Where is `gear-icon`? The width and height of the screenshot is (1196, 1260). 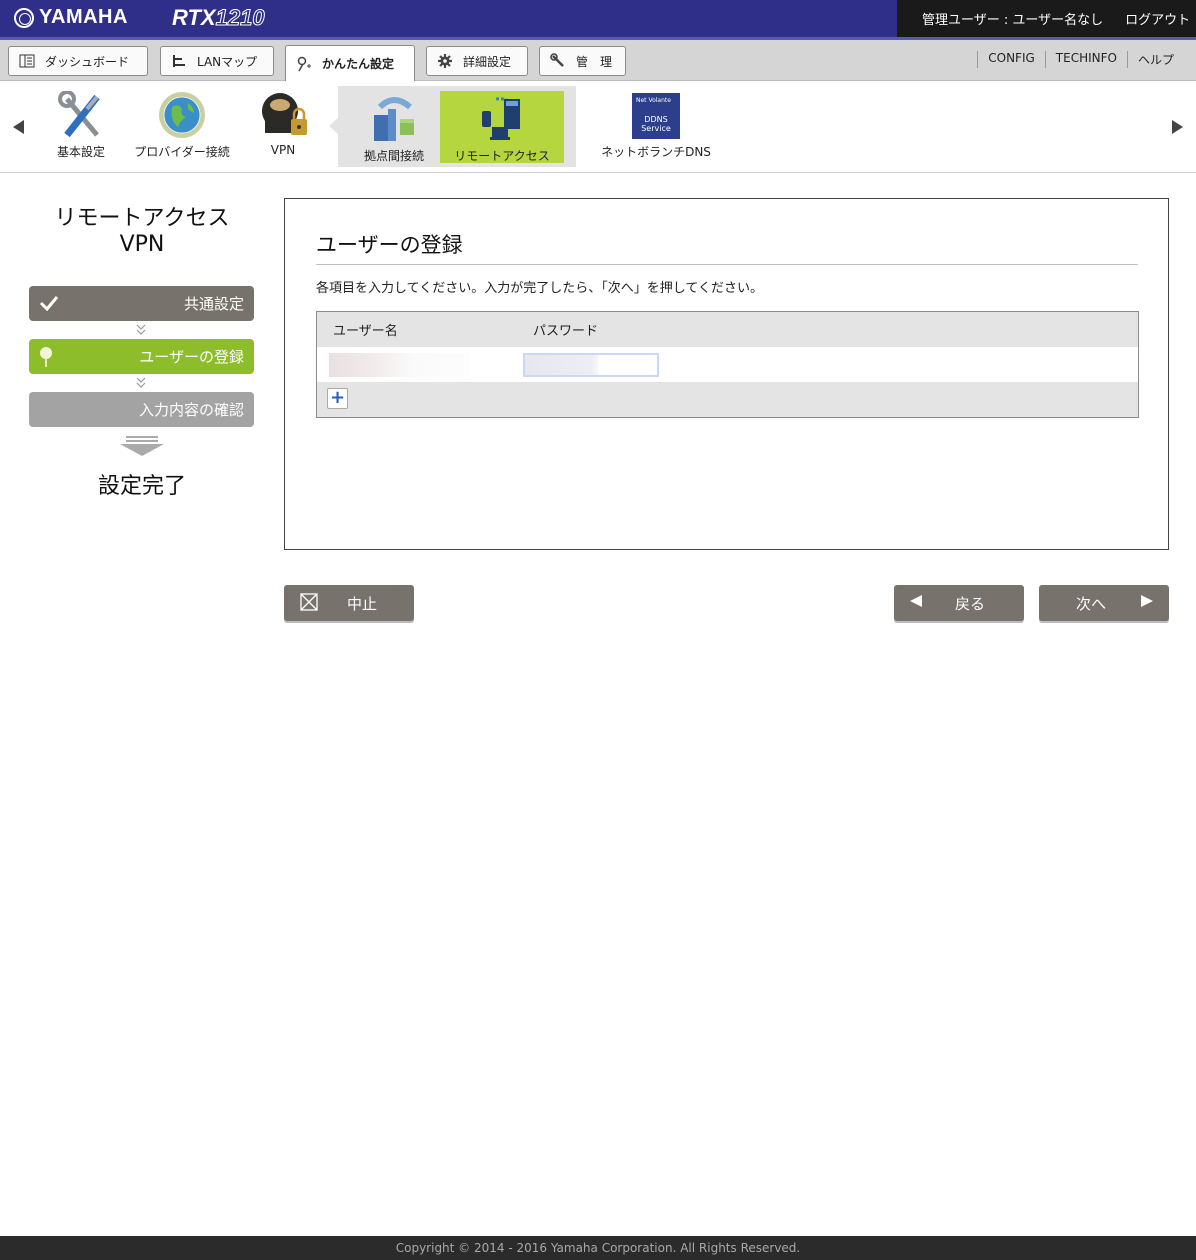 gear-icon is located at coordinates (445, 61).